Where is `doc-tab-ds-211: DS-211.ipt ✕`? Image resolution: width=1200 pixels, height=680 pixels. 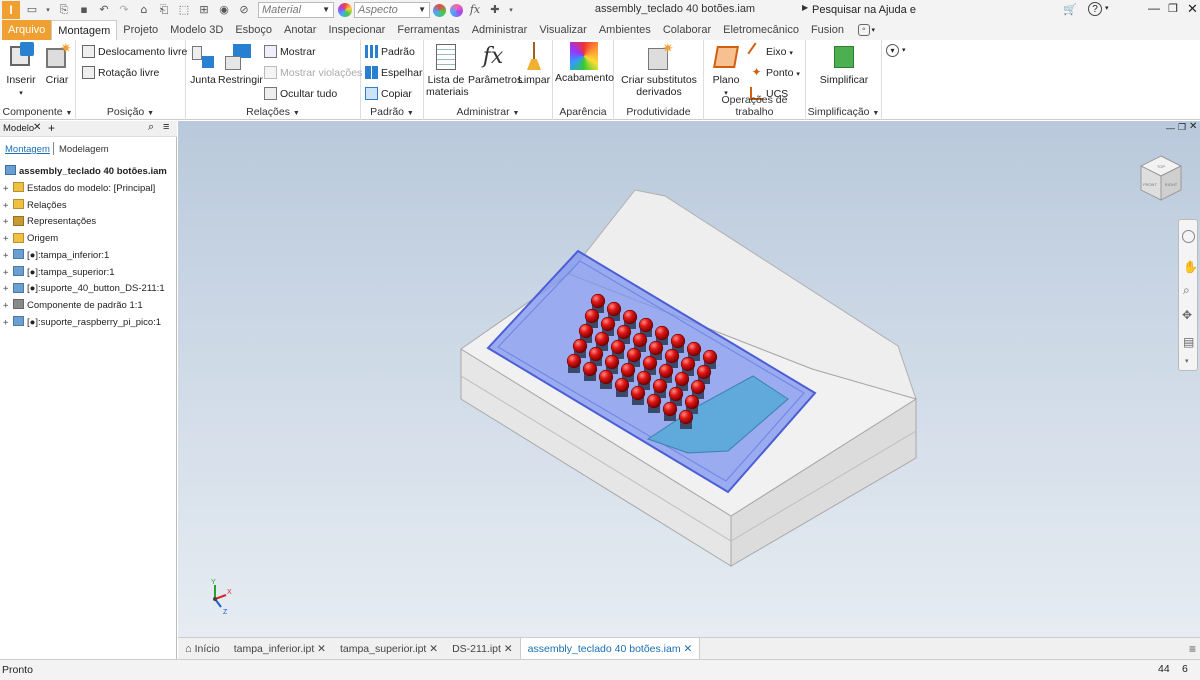
doc-tab-ds-211: DS-211.ipt ✕ is located at coordinates (482, 649).